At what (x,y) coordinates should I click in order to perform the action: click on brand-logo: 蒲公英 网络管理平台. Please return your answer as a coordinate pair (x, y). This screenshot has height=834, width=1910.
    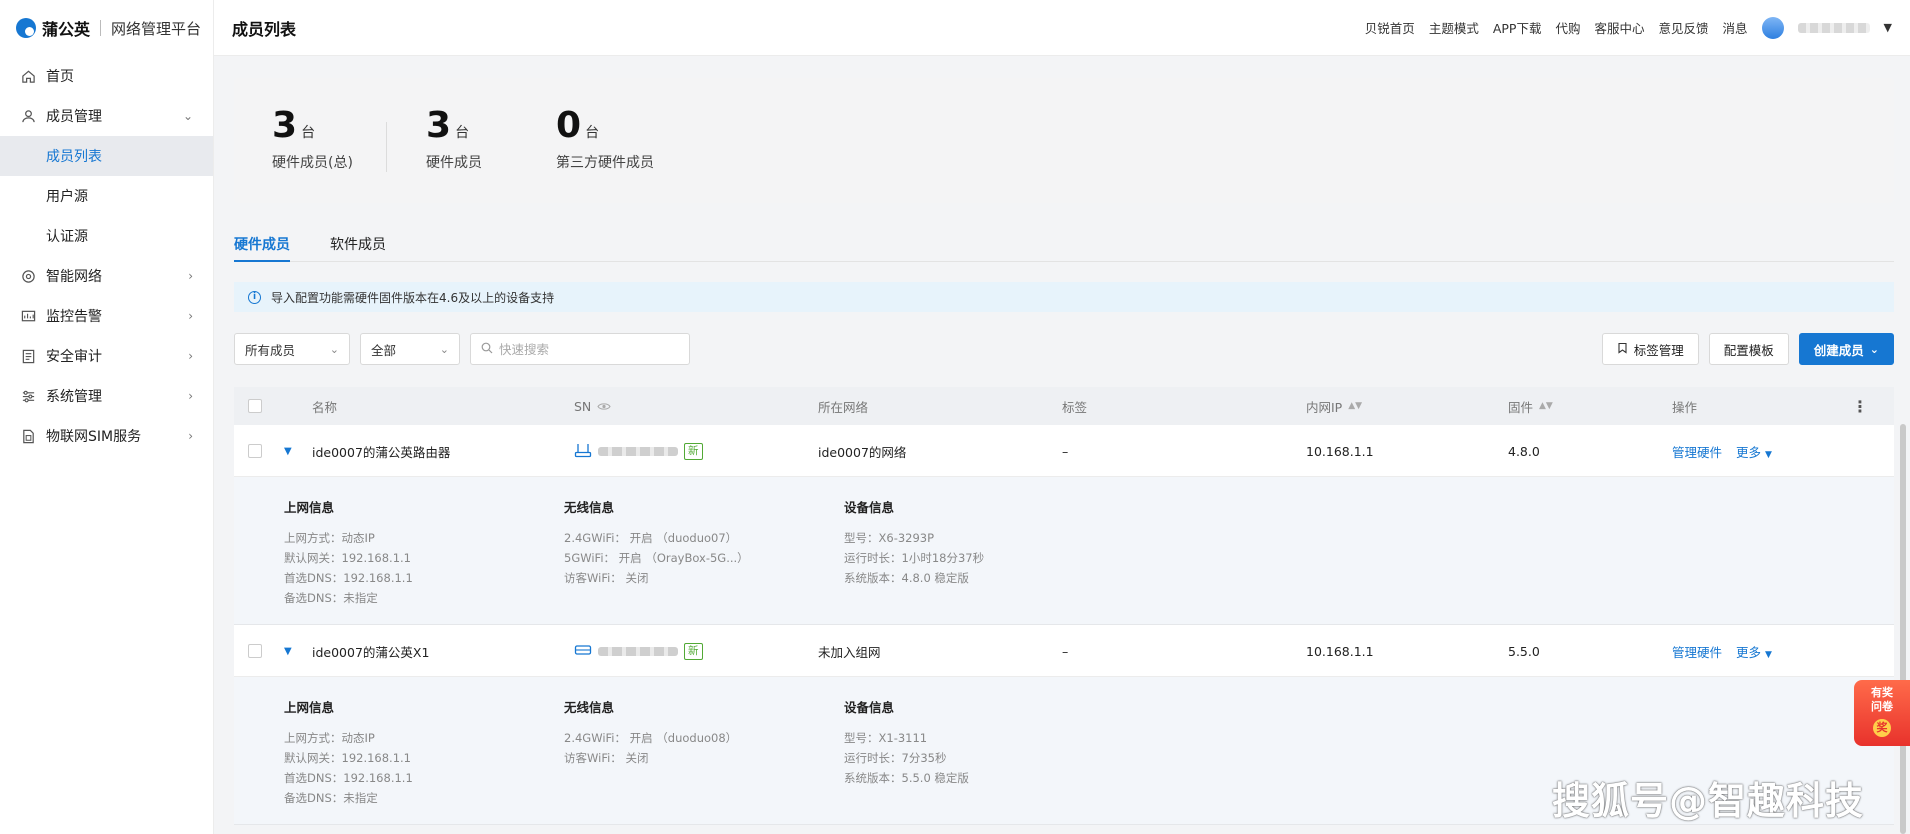
    Looking at the image, I should click on (106, 28).